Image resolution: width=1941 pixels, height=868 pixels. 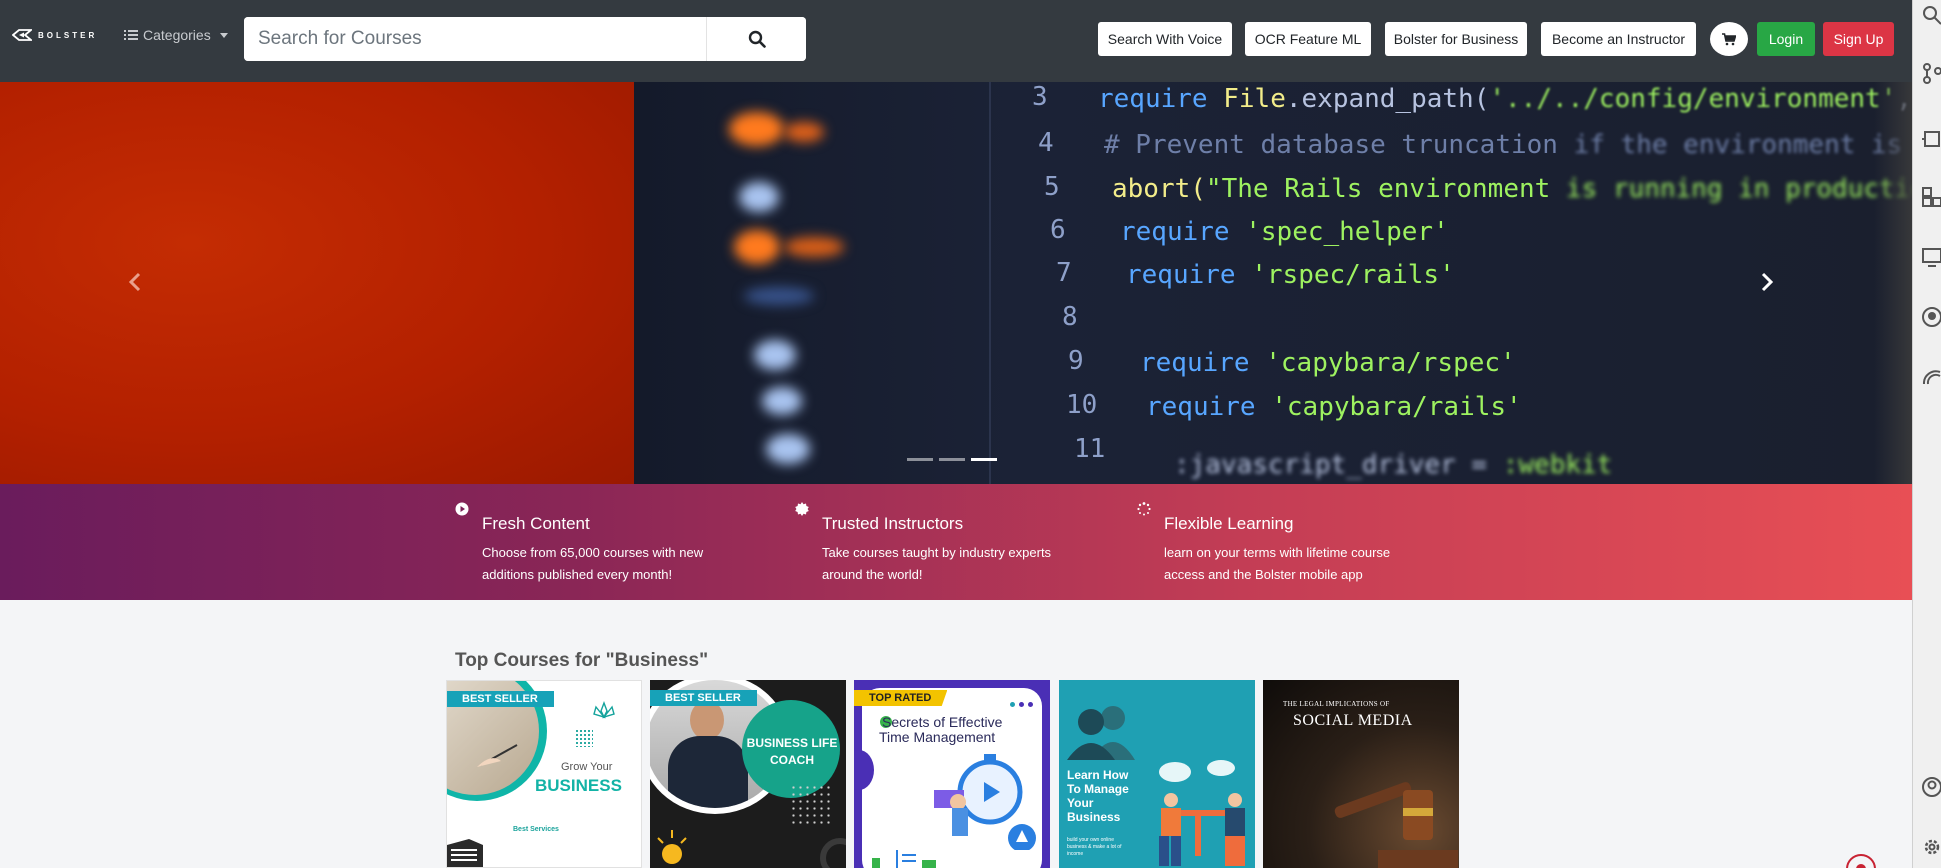 What do you see at coordinates (1931, 377) in the screenshot?
I see `remote-icon` at bounding box center [1931, 377].